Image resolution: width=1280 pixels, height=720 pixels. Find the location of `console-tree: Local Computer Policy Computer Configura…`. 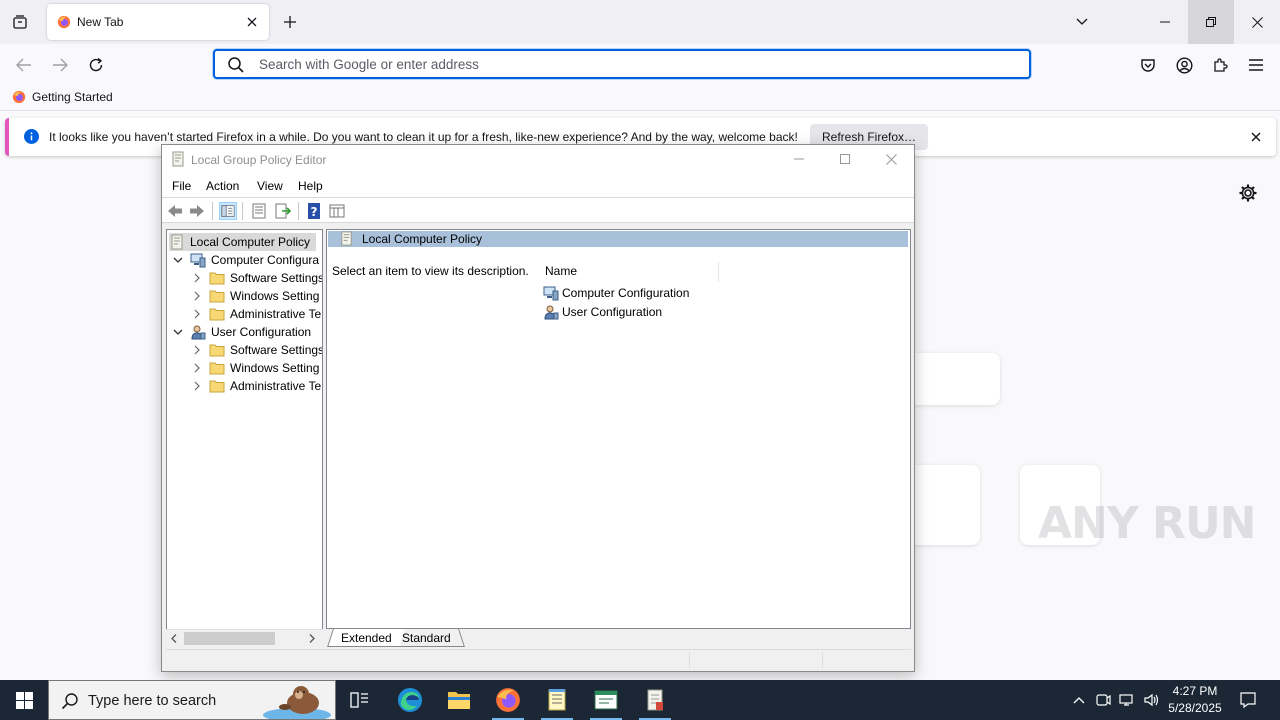

console-tree: Local Computer Policy Computer Configura… is located at coordinates (244, 438).